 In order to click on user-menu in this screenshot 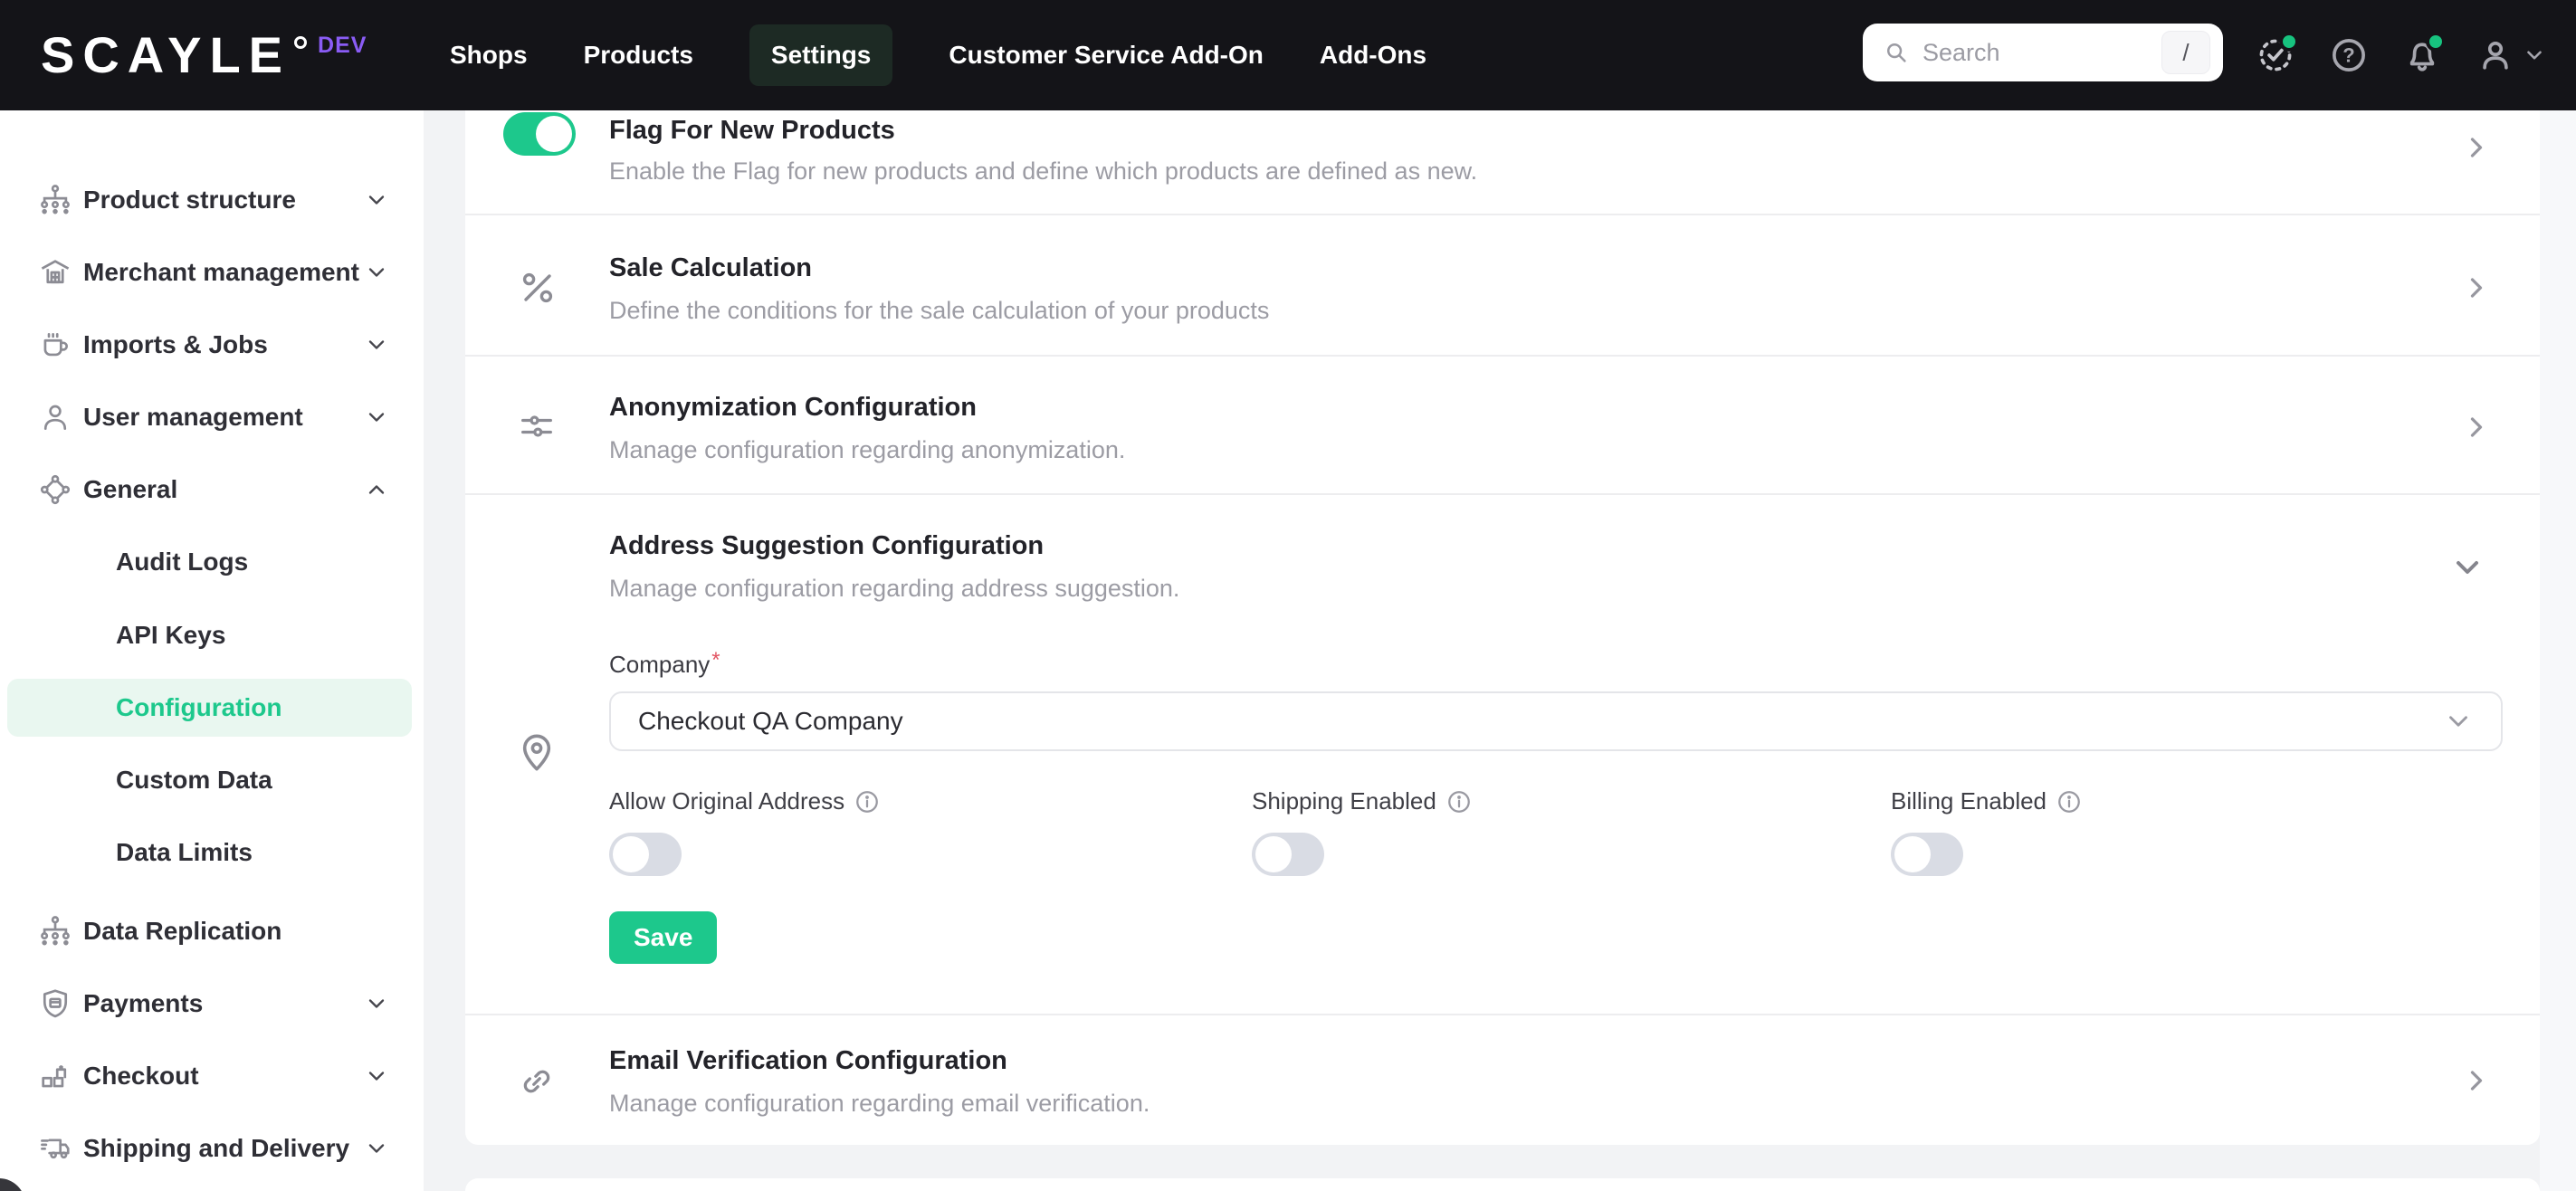, I will do `click(2511, 55)`.